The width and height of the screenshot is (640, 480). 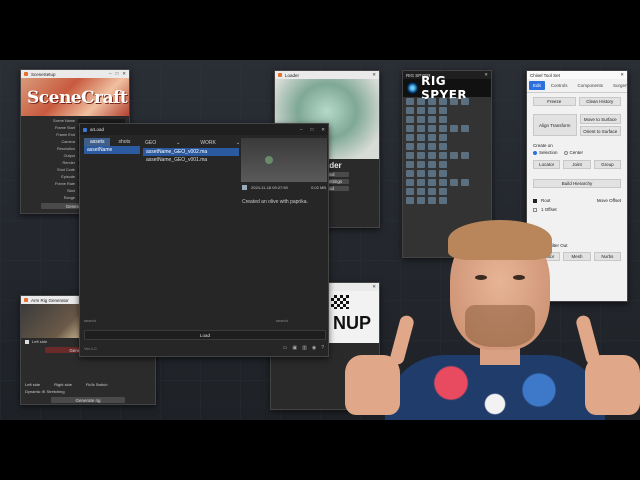 I want to click on align-transform-button: Align Transform, so click(x=555, y=125).